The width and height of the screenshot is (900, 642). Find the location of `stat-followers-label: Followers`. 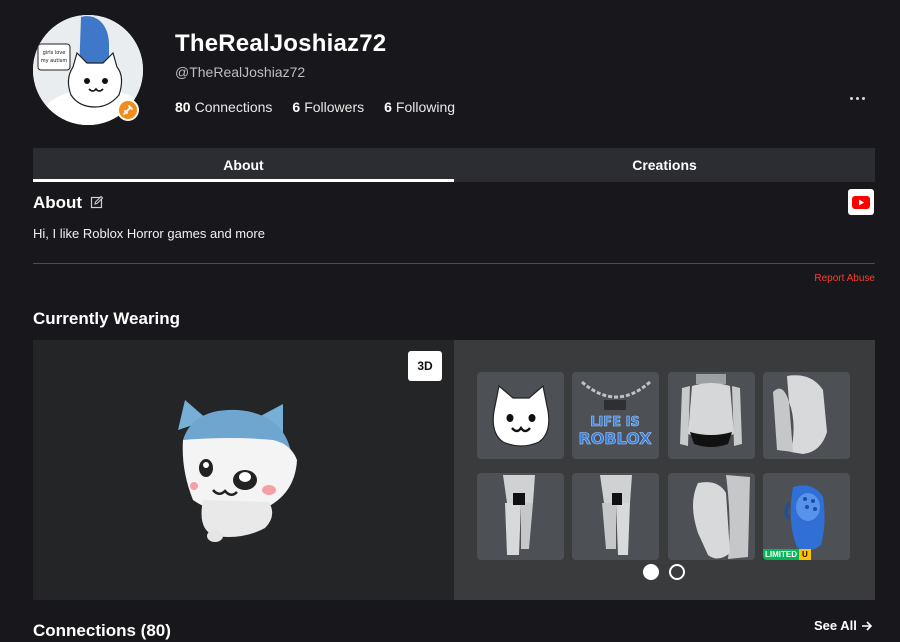

stat-followers-label: Followers is located at coordinates (334, 107).